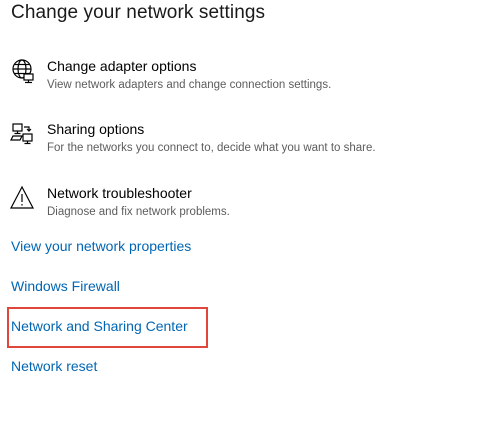  What do you see at coordinates (119, 193) in the screenshot?
I see `network-troubleshooter-title: Network troubleshooter` at bounding box center [119, 193].